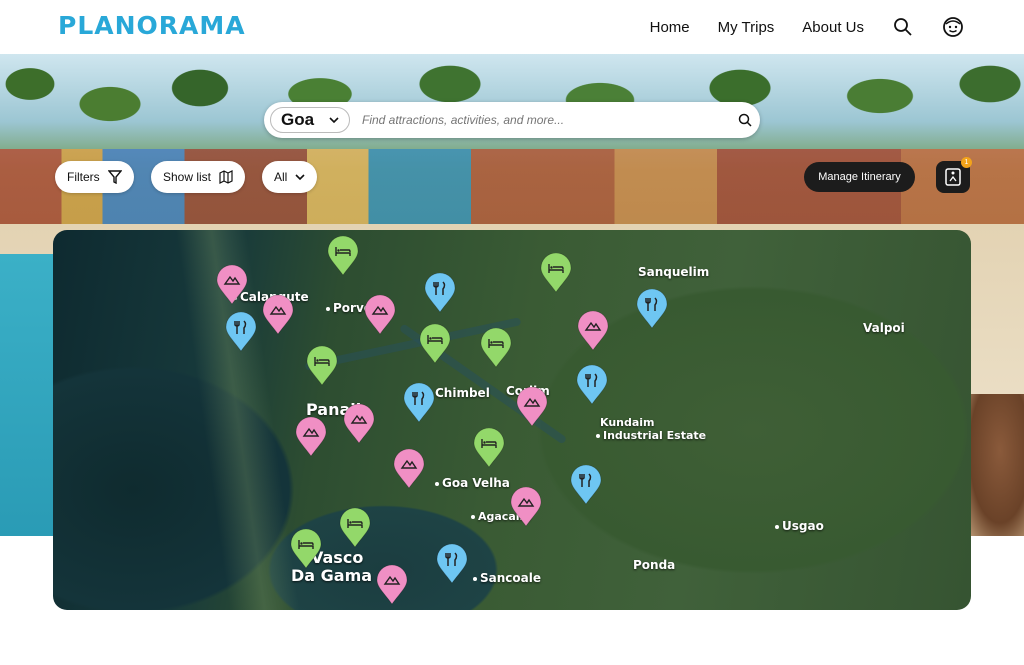 This screenshot has width=1024, height=665. What do you see at coordinates (966, 162) in the screenshot?
I see `itinerary-count-badge: 1` at bounding box center [966, 162].